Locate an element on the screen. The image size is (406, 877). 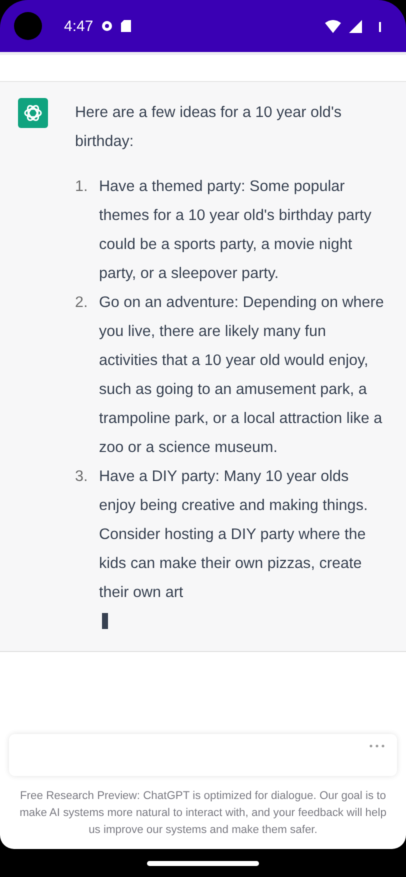
message-input-field is located at coordinates (203, 755).